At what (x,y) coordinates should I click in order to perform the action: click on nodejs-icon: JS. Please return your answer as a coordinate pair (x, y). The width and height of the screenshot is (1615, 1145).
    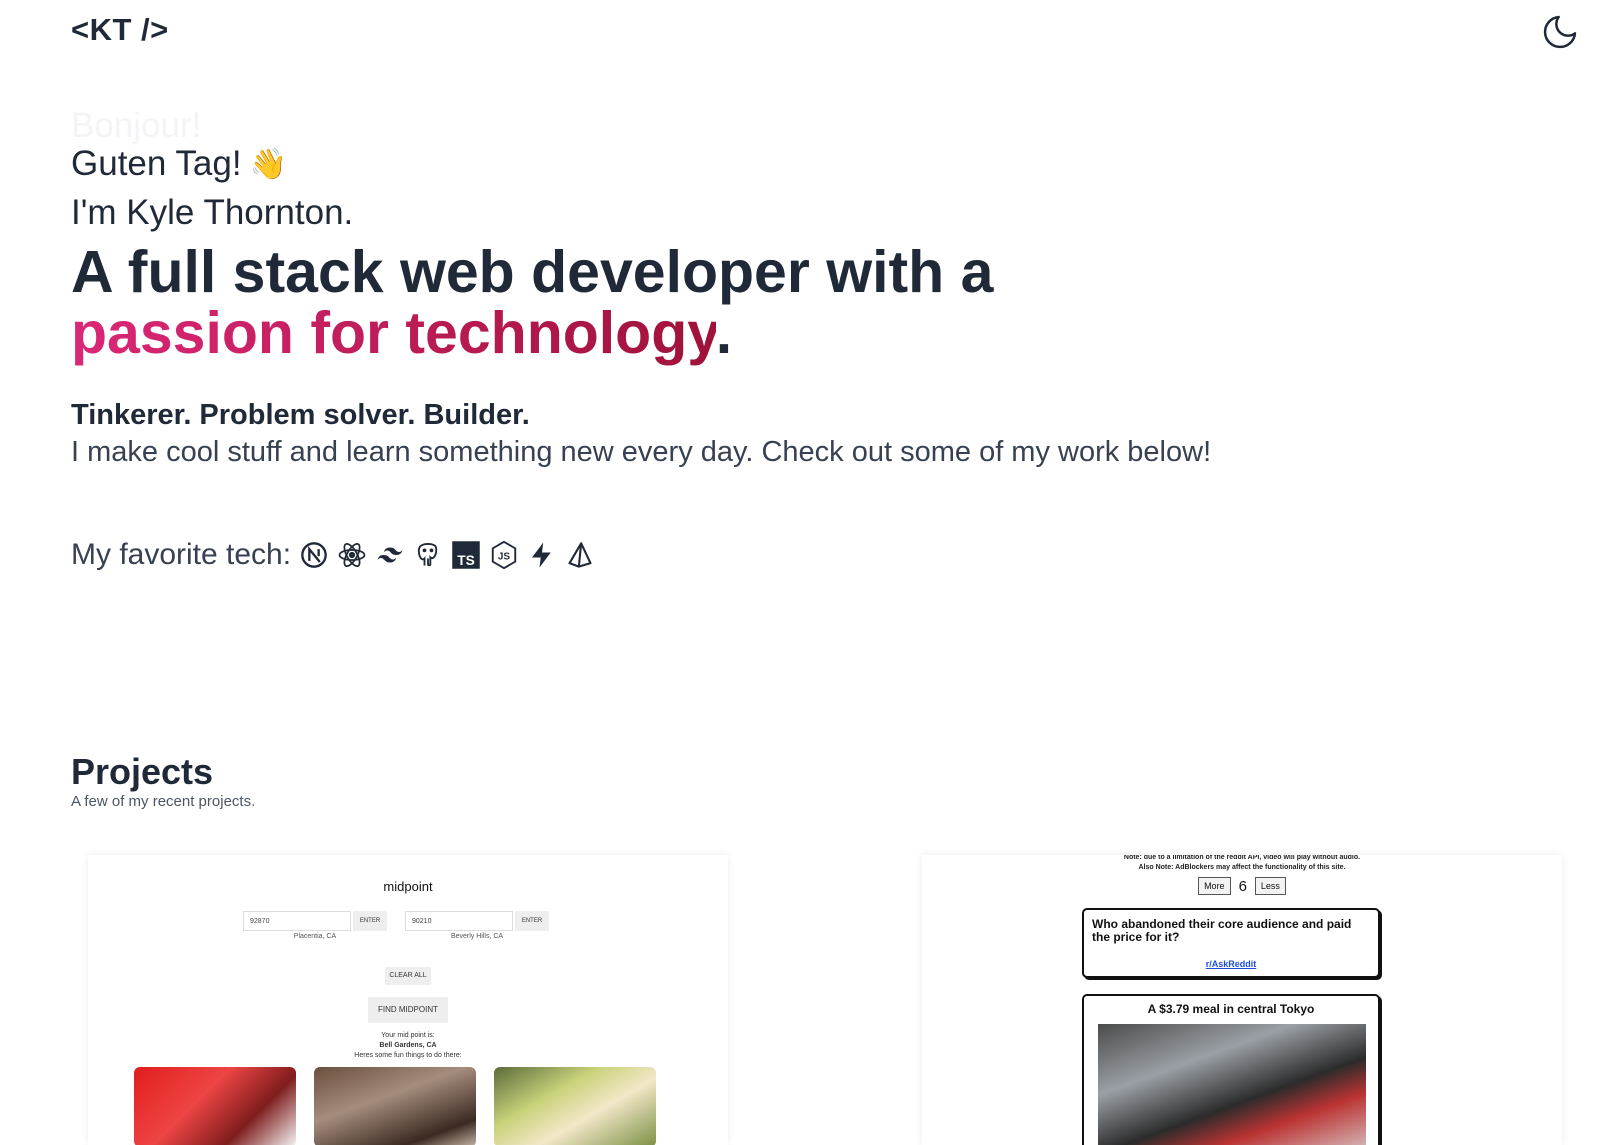
    Looking at the image, I should click on (504, 555).